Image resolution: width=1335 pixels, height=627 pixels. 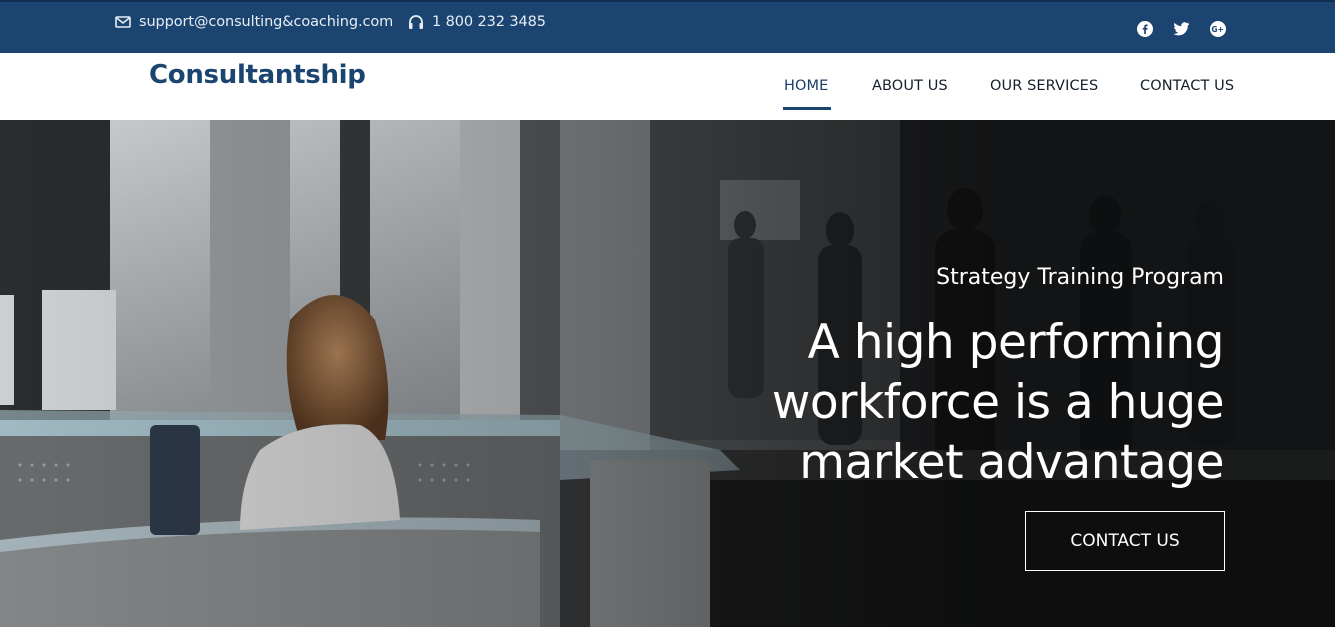 I want to click on nav-home: HOME, so click(x=806, y=86).